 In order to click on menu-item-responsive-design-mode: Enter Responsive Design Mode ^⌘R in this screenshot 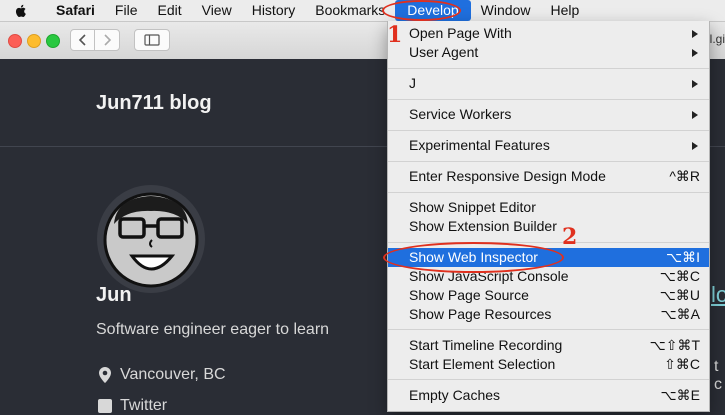, I will do `click(548, 176)`.